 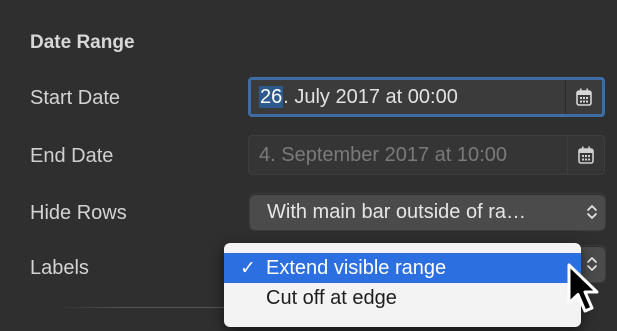 I want to click on hide-rows-label: Hide Rows, so click(x=78, y=213).